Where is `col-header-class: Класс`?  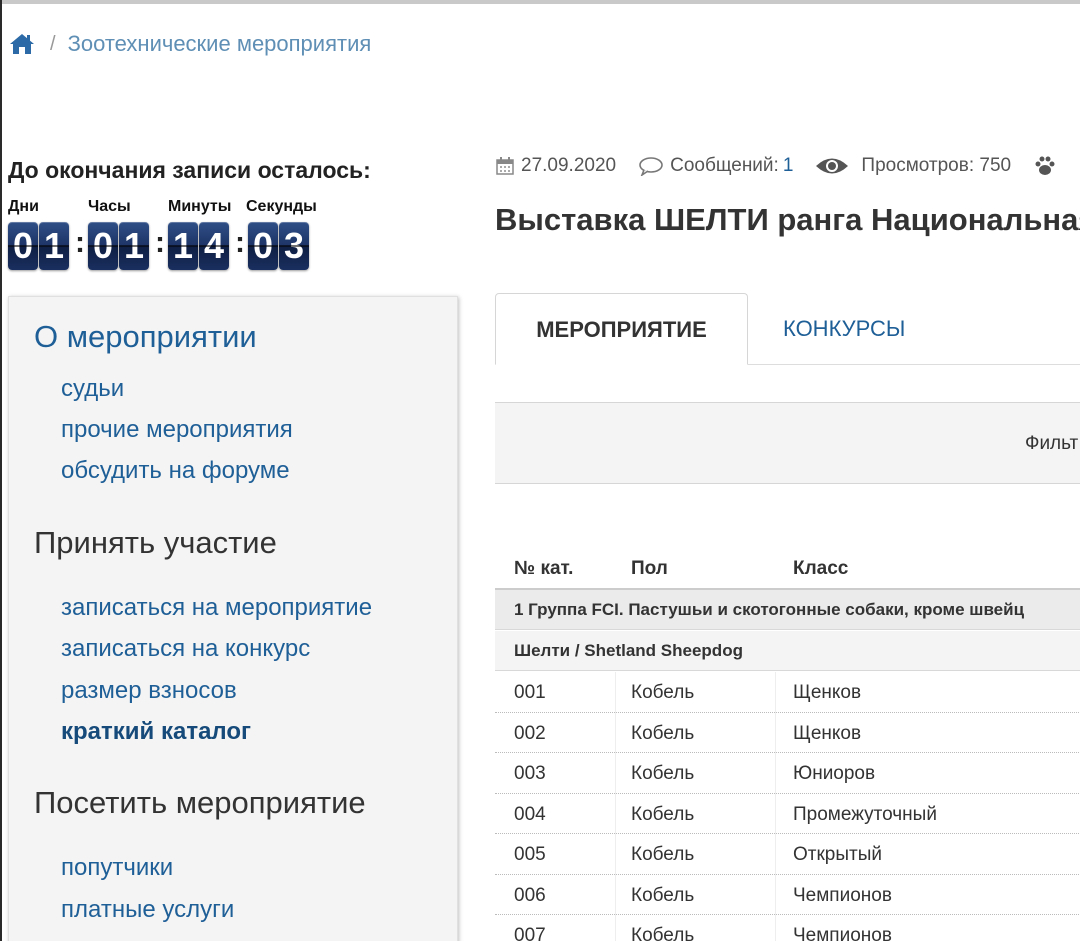 col-header-class: Класс is located at coordinates (821, 568).